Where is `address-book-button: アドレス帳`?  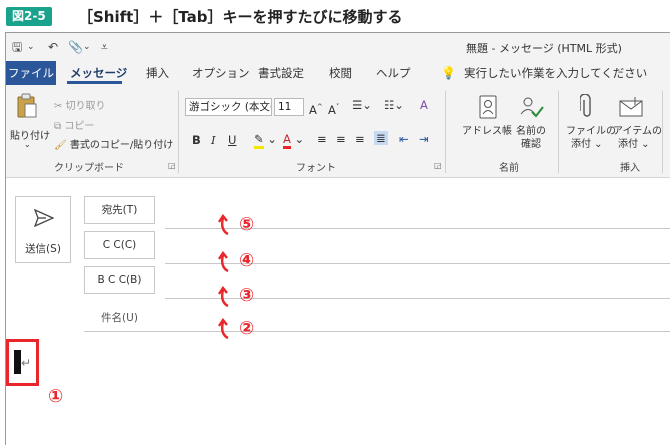
address-book-button: アドレス帳 is located at coordinates (487, 131).